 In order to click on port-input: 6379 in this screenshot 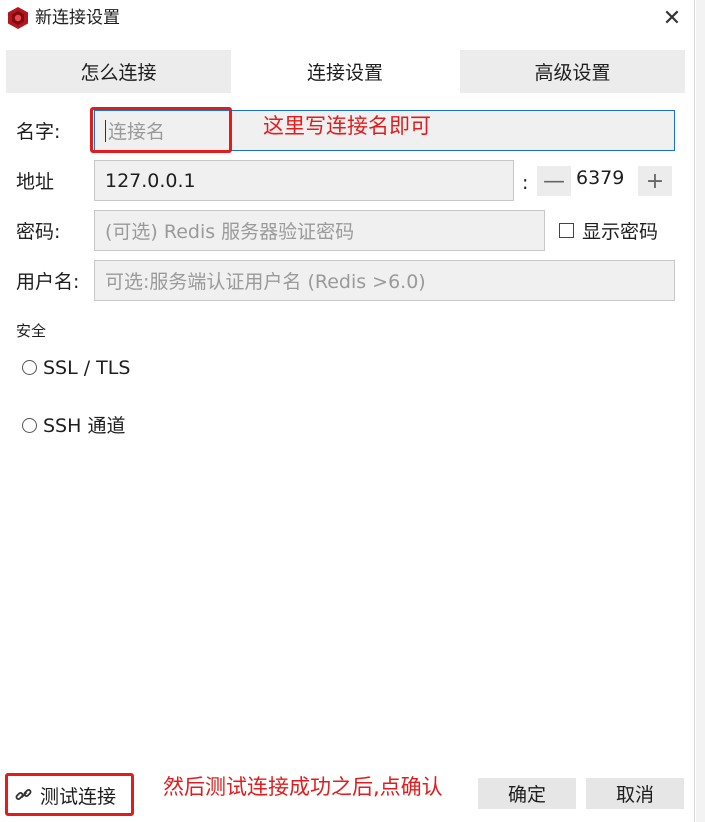, I will do `click(606, 178)`.